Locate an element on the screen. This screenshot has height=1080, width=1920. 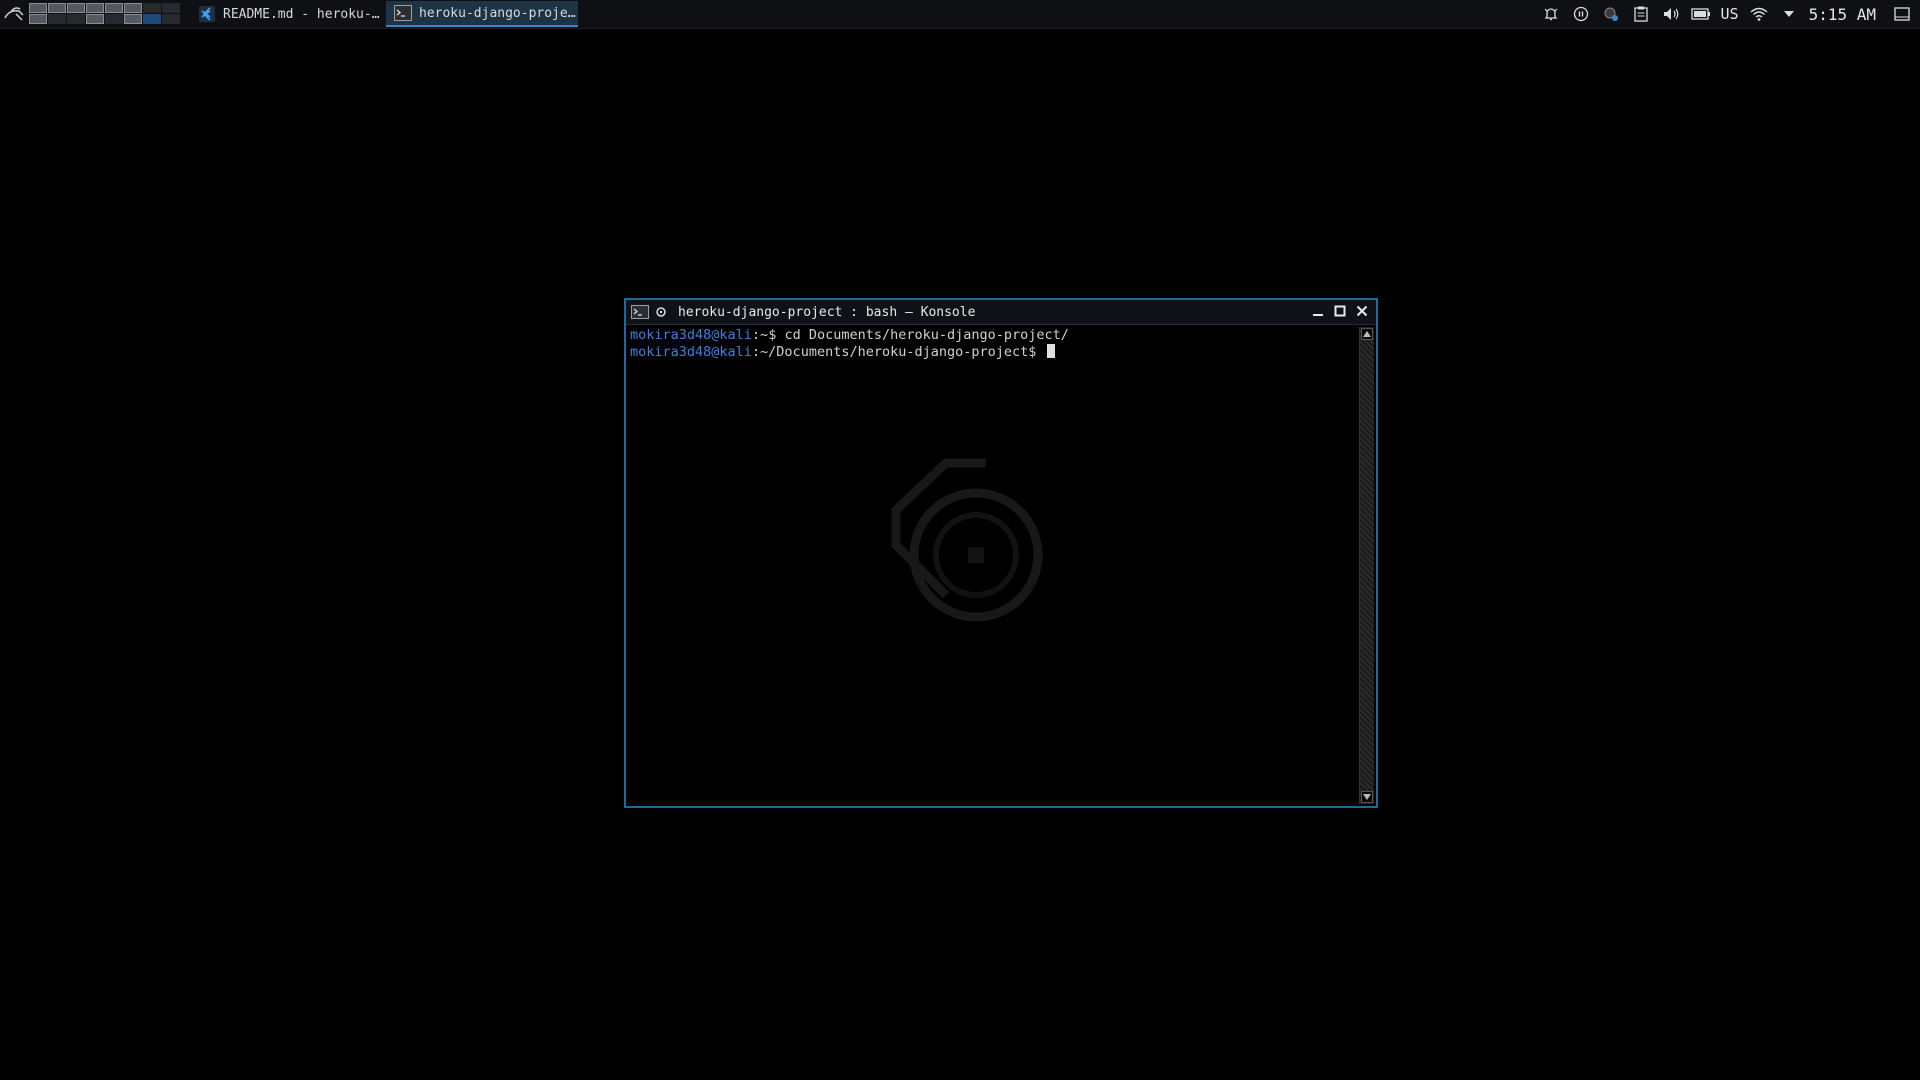
media-pause-icon is located at coordinates (1581, 14).